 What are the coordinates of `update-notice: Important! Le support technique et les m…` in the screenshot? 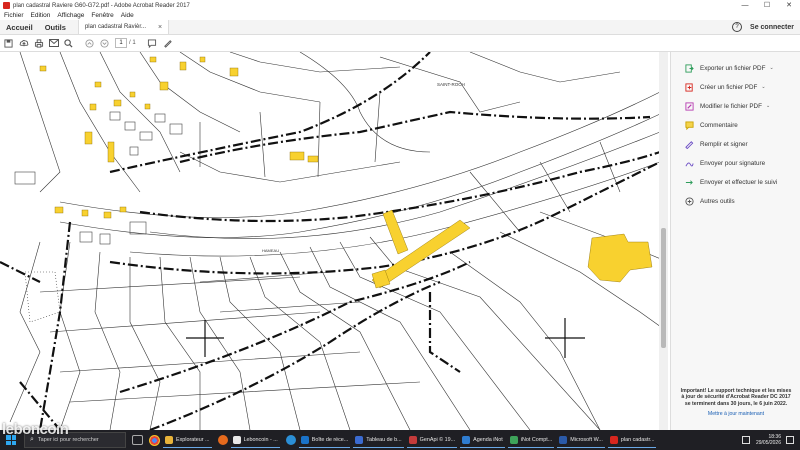 It's located at (736, 402).